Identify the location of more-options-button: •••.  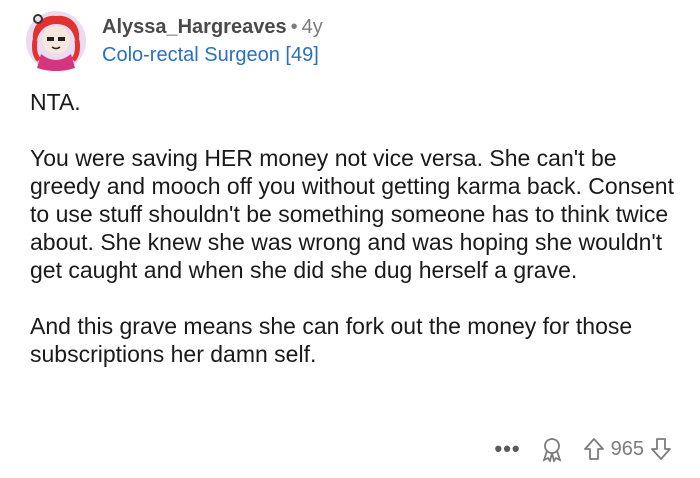
(508, 449).